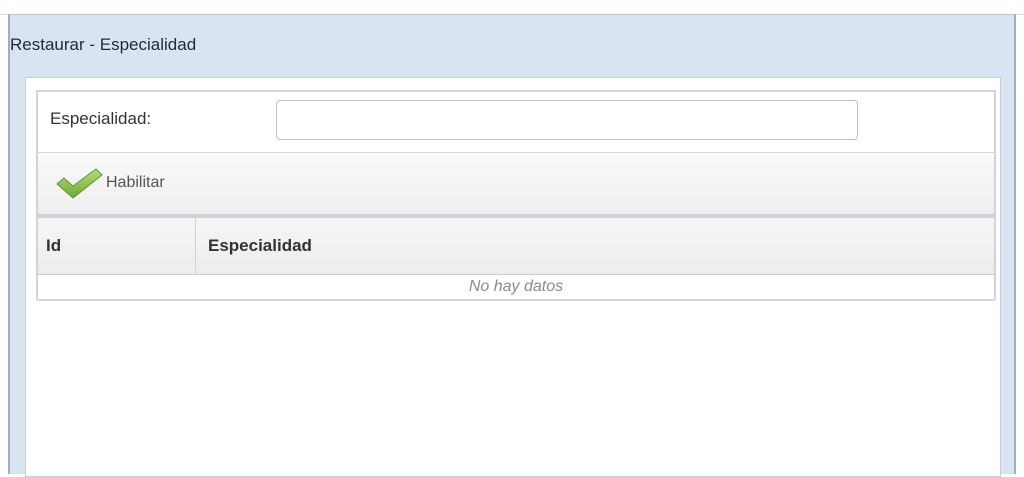  Describe the element at coordinates (117, 246) in the screenshot. I see `column-header-id: Id` at that location.